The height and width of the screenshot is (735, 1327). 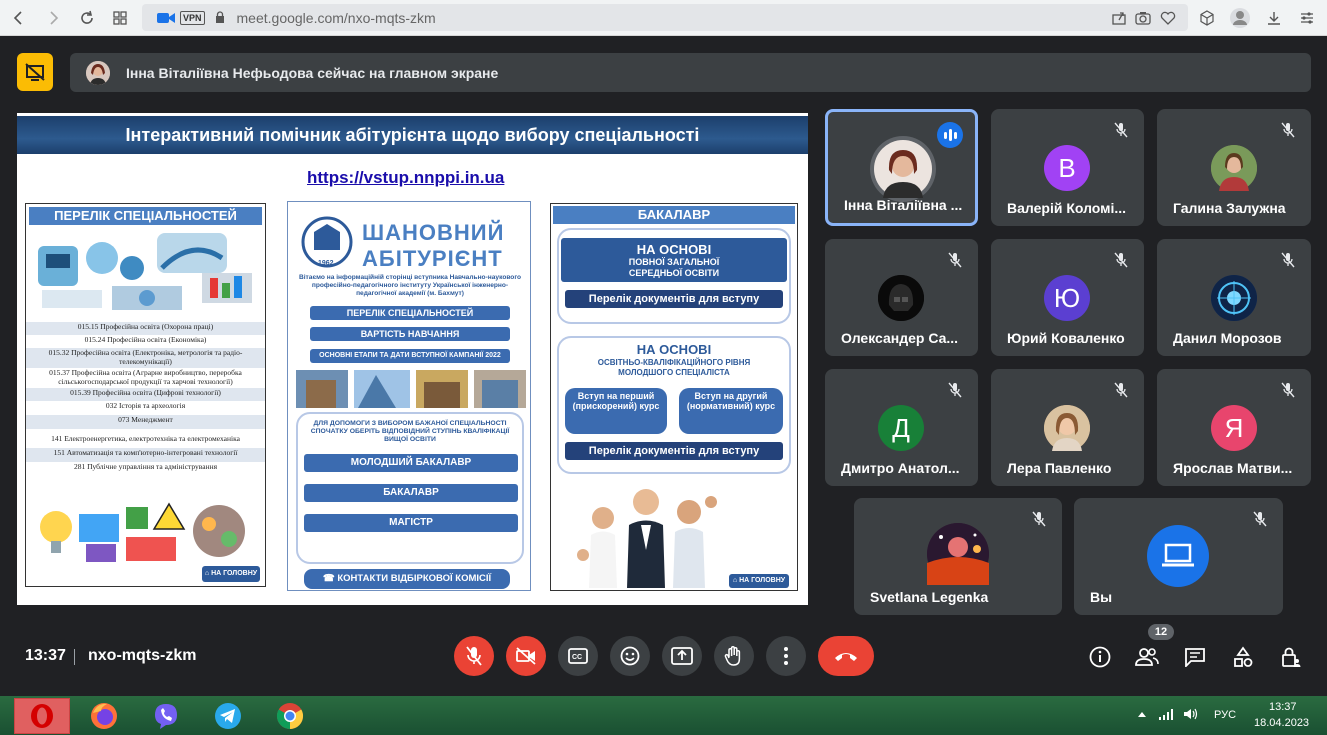 I want to click on junior-bachelor-button: МОЛОДШИЙ БАКАЛАВР, so click(x=411, y=463).